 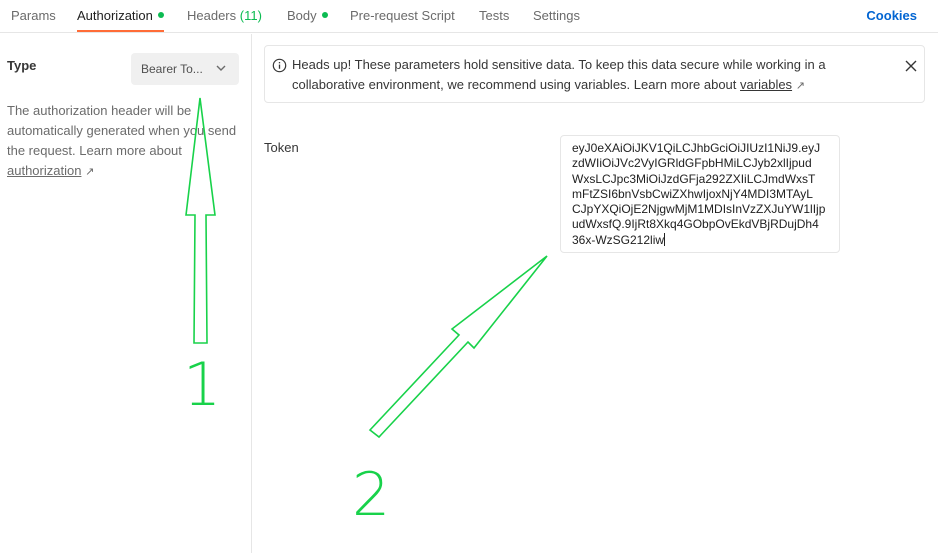 I want to click on tab-tests-label: Tests, so click(x=494, y=15).